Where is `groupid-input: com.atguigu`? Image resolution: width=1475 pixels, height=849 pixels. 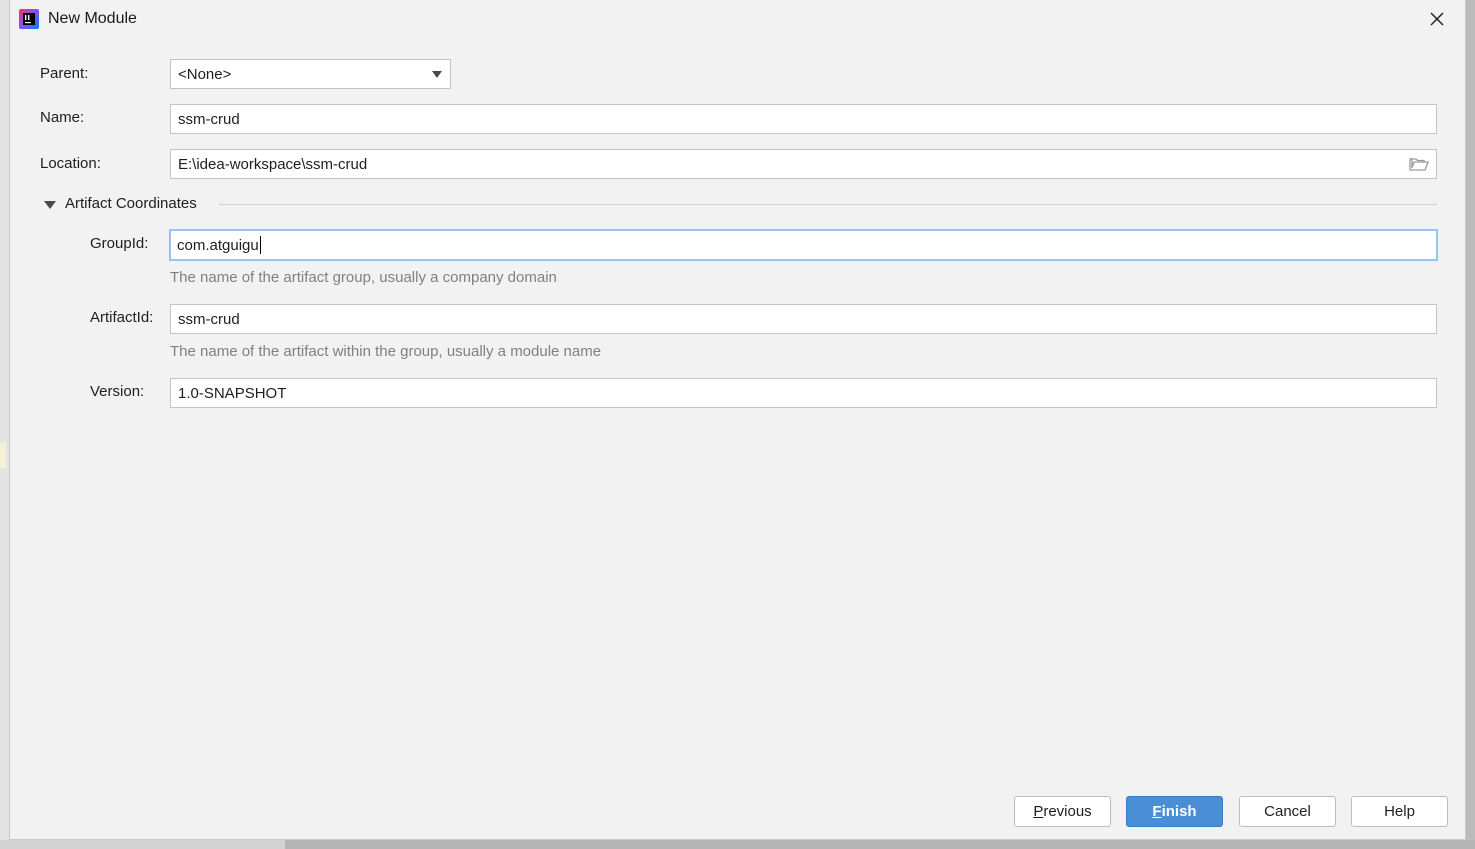 groupid-input: com.atguigu is located at coordinates (803, 245).